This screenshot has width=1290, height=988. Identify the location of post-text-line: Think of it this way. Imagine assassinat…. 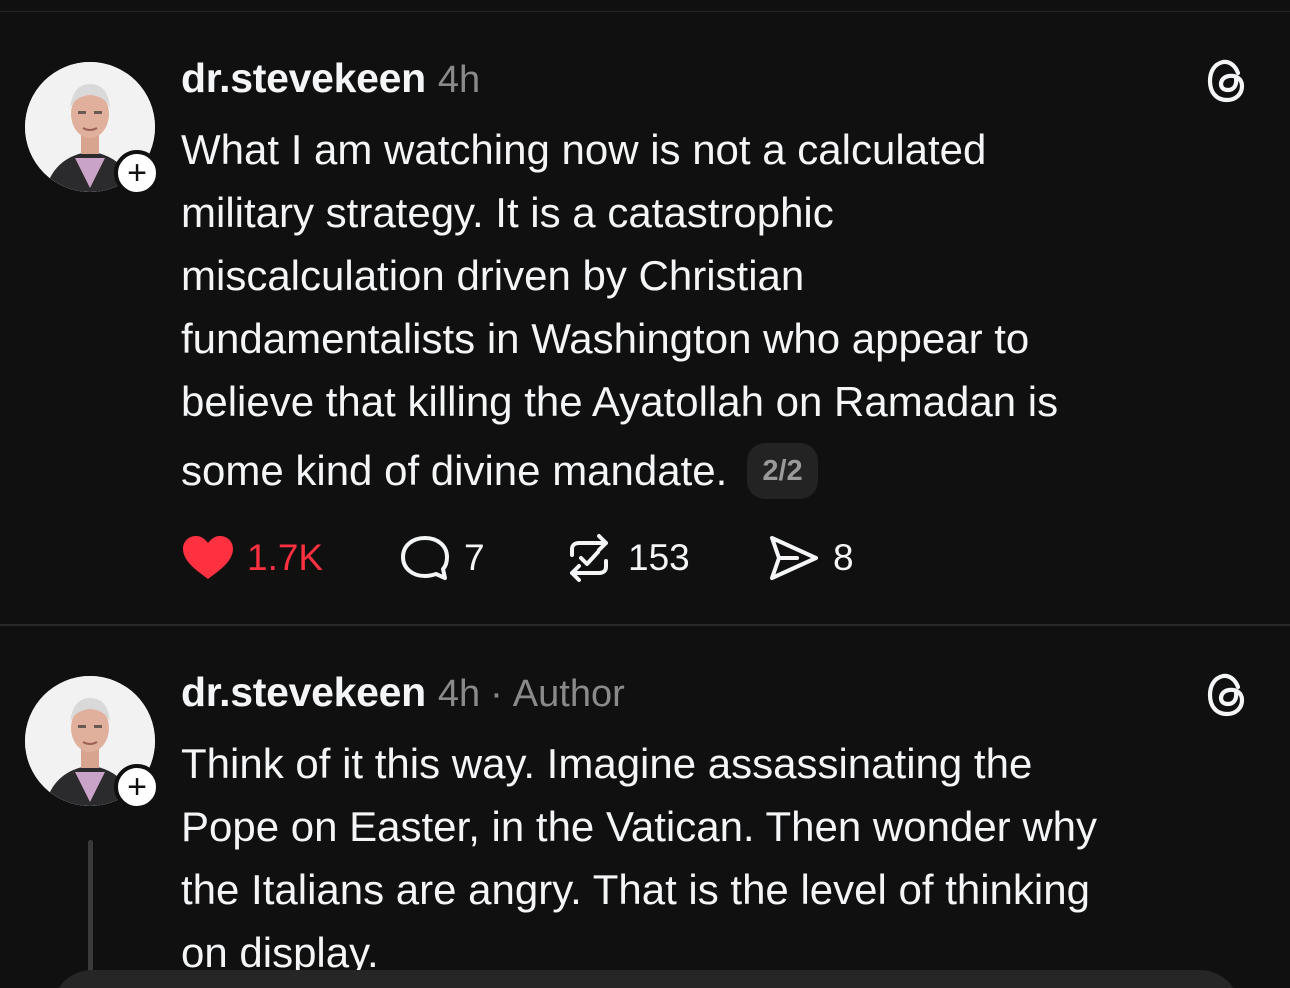
(607, 763).